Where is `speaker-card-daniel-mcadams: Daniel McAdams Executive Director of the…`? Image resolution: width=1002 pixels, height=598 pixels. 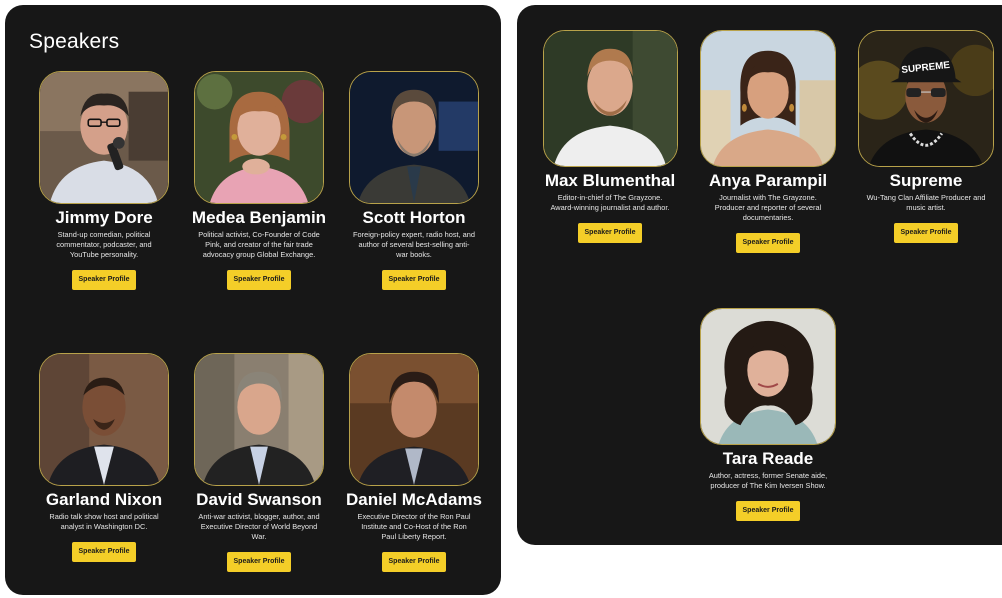
speaker-card-daniel-mcadams: Daniel McAdams Executive Director of the… is located at coordinates (414, 462).